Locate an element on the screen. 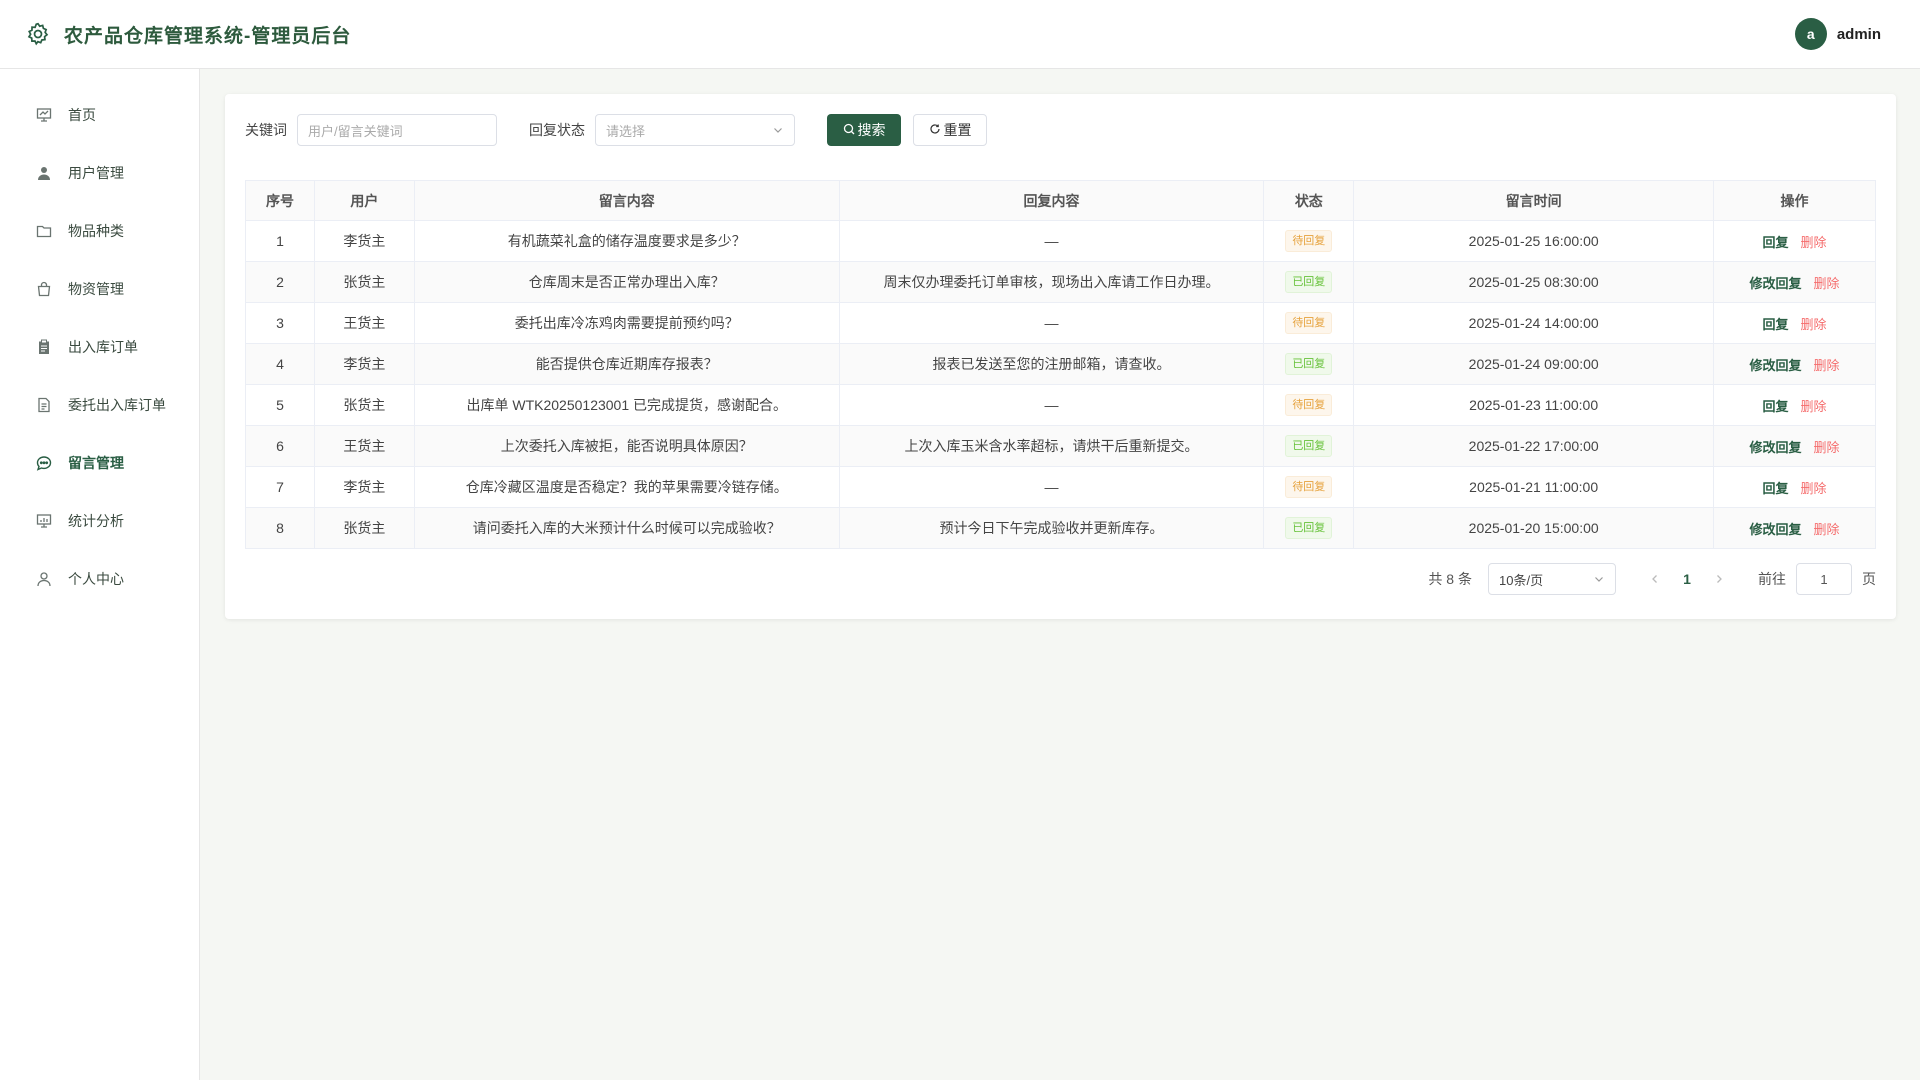 The width and height of the screenshot is (1920, 1080). page-number-current: 1 is located at coordinates (1687, 579).